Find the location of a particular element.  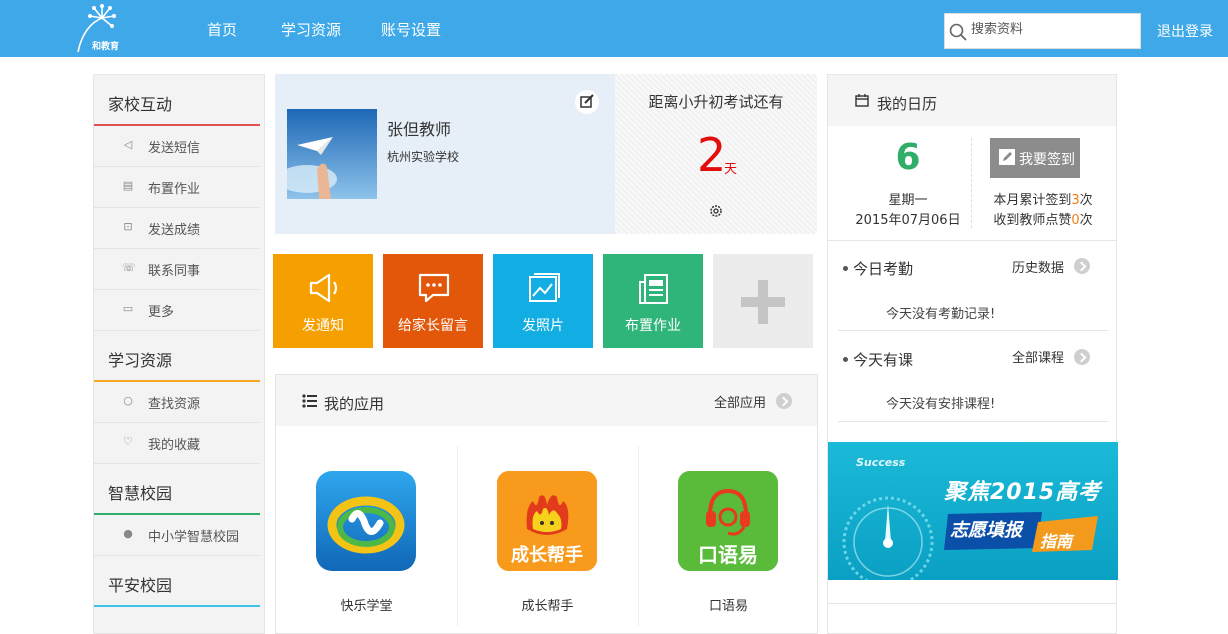

sign-in-button: 我要签到 is located at coordinates (1035, 158).